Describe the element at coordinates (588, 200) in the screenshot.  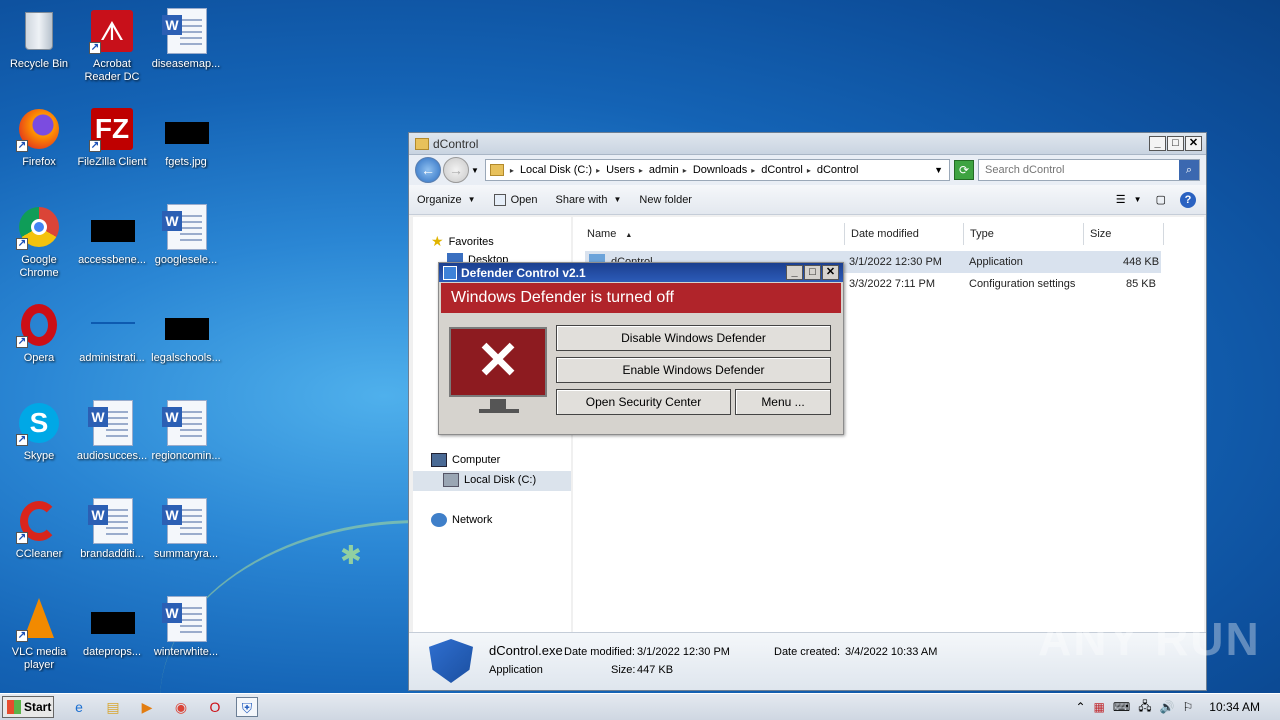
I see `share-with-button: Share with ▼` at that location.